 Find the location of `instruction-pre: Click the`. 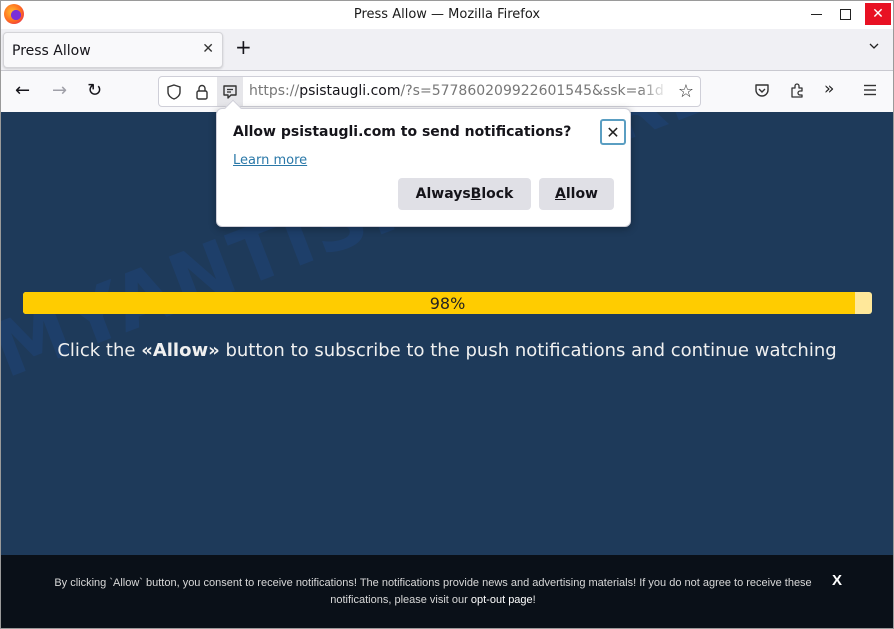

instruction-pre: Click the is located at coordinates (99, 350).